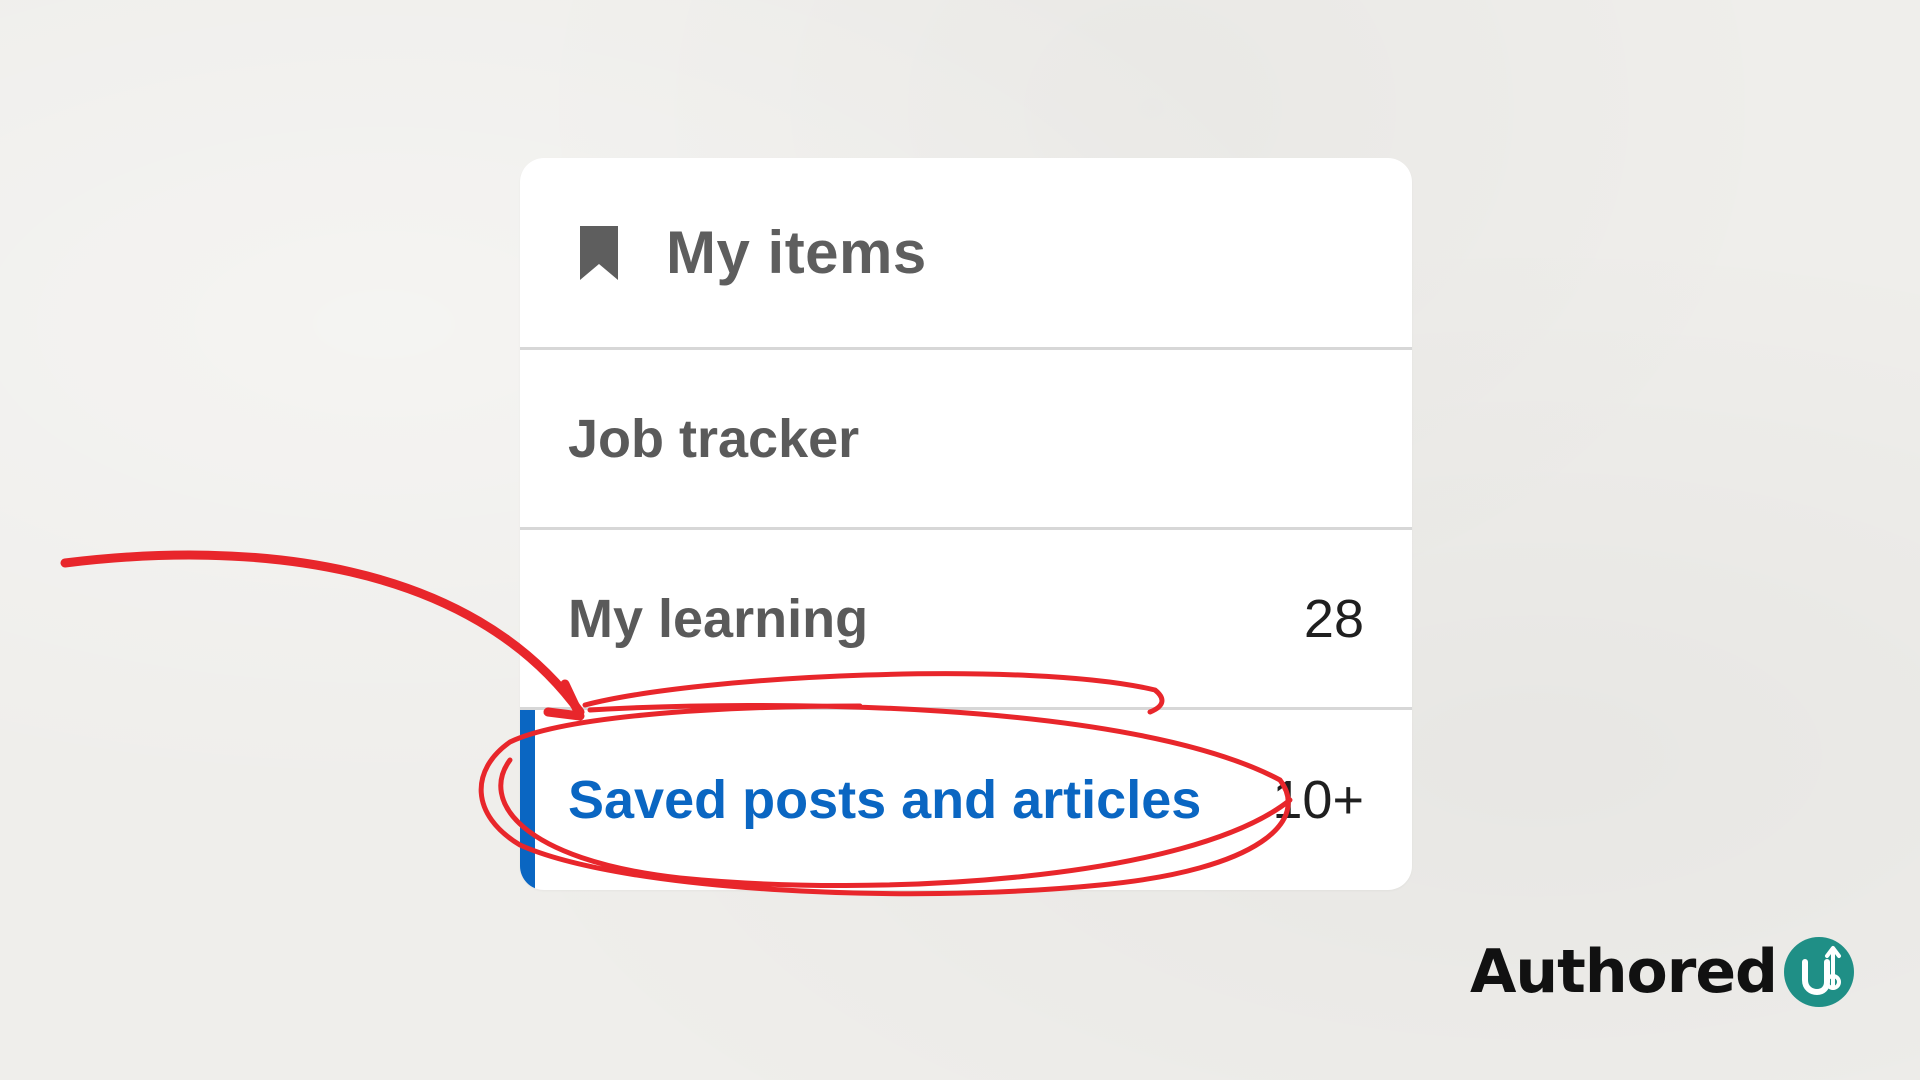 The image size is (1920, 1080). Describe the element at coordinates (599, 252) in the screenshot. I see `bookmark-icon` at that location.